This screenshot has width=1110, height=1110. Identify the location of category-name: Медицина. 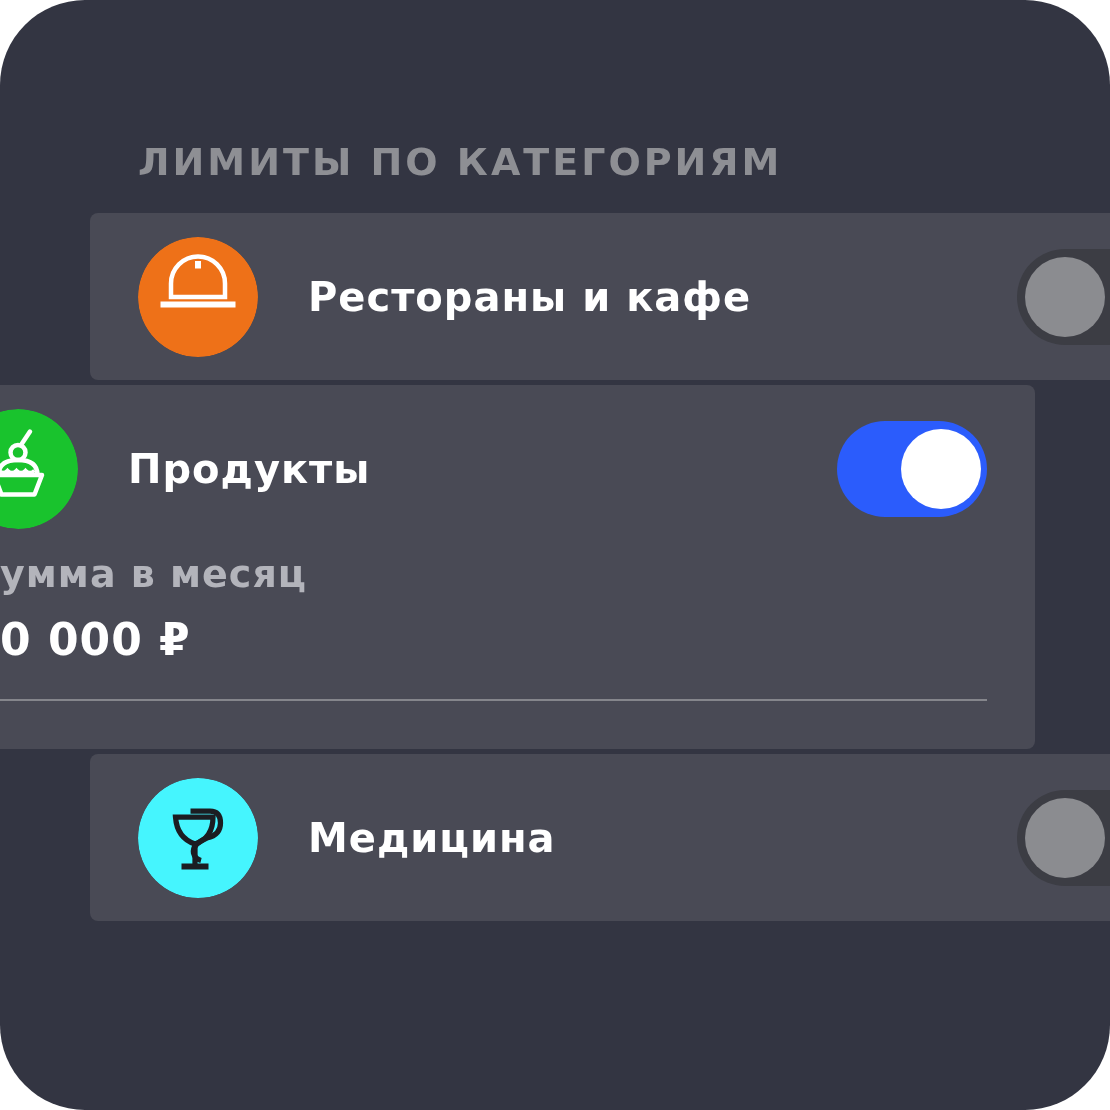
(432, 837).